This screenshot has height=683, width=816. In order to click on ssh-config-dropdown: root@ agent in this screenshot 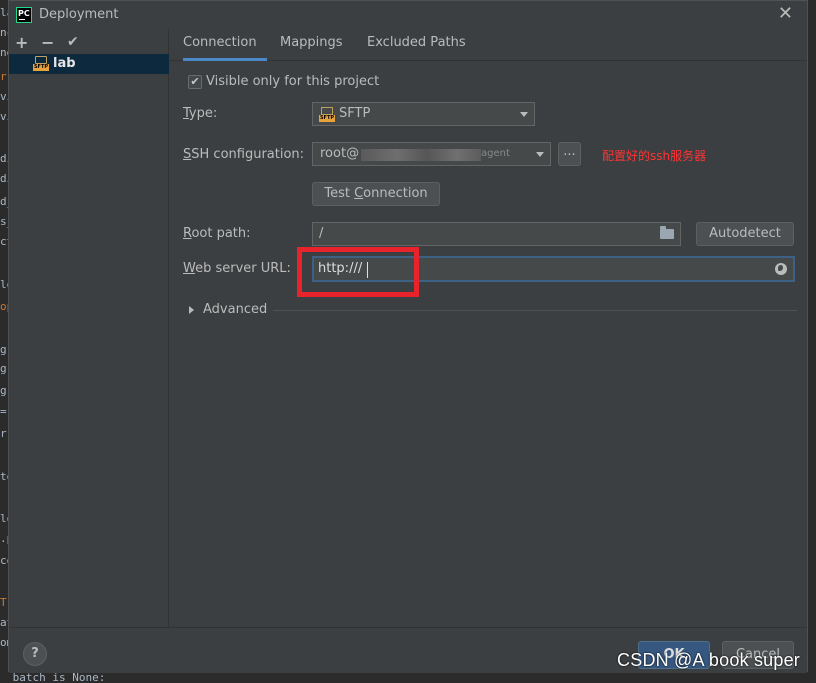, I will do `click(431, 154)`.